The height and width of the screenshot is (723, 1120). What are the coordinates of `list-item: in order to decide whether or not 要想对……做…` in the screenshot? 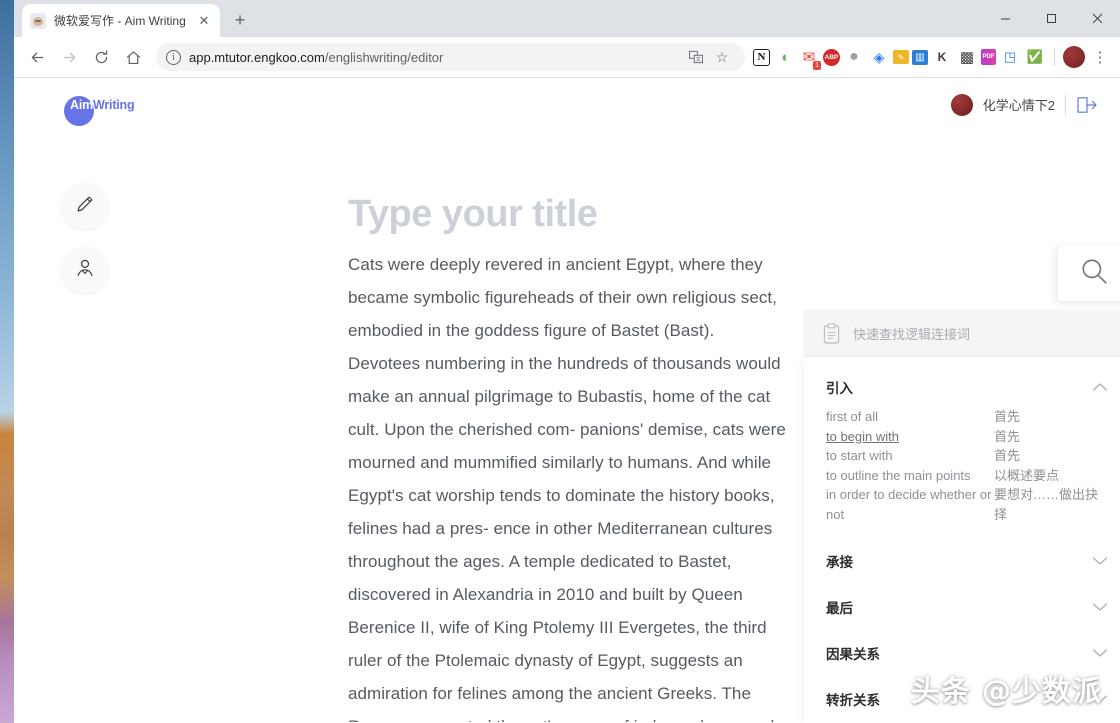 It's located at (967, 504).